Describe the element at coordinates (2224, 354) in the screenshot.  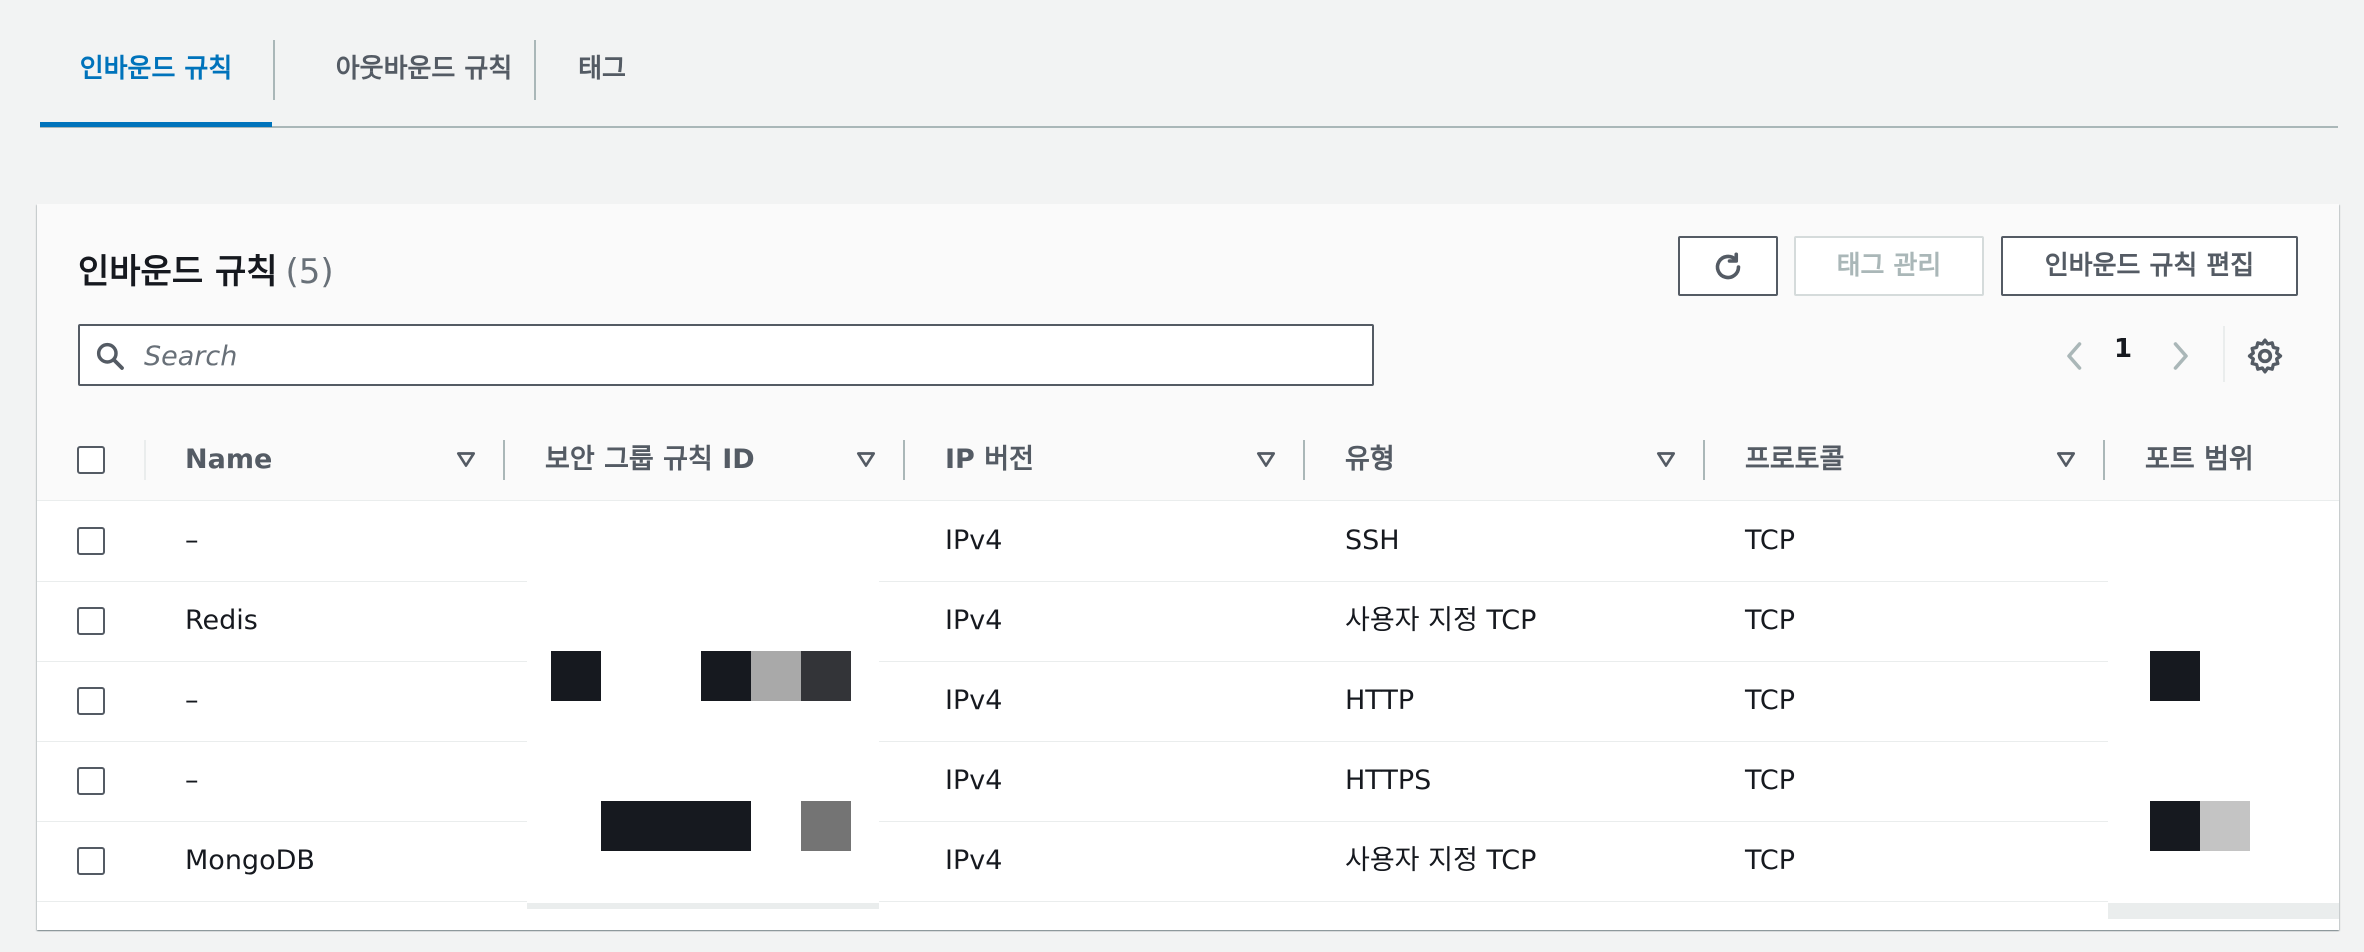
I see `pagination-divider` at that location.